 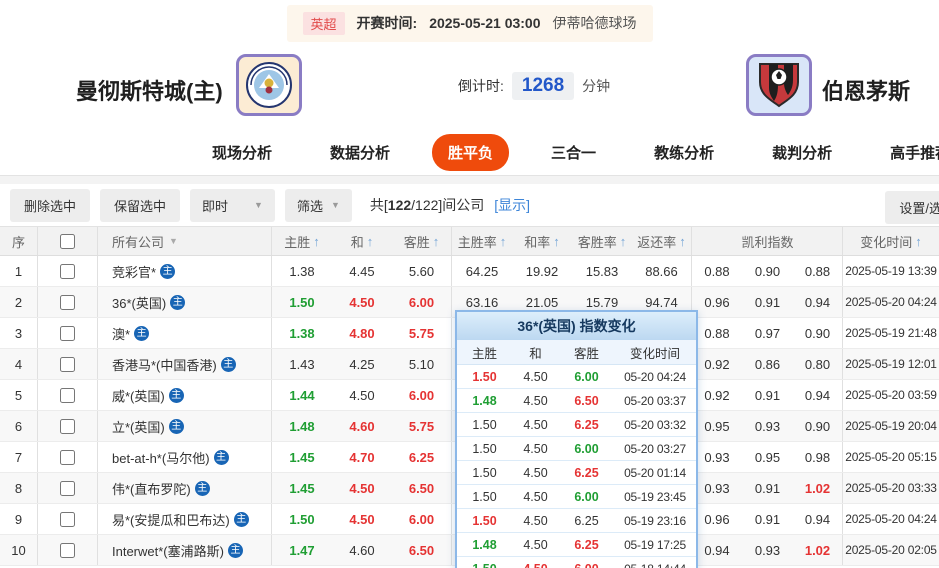 What do you see at coordinates (818, 364) in the screenshot?
I see `kelly-3: 0.80` at bounding box center [818, 364].